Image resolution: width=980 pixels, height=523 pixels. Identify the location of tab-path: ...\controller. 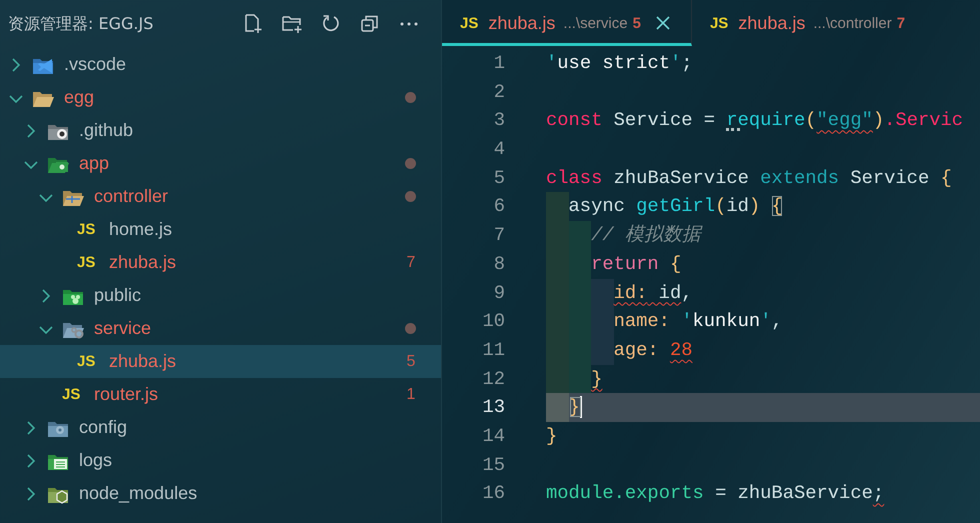
(852, 23).